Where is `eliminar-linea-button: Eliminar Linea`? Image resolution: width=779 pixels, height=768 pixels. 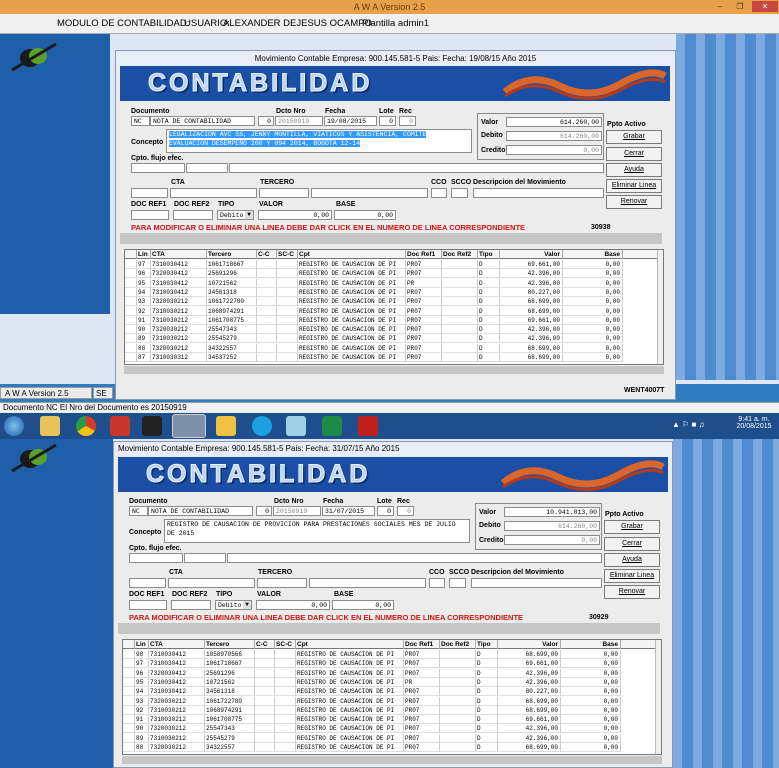 eliminar-linea-button: Eliminar Linea is located at coordinates (634, 186).